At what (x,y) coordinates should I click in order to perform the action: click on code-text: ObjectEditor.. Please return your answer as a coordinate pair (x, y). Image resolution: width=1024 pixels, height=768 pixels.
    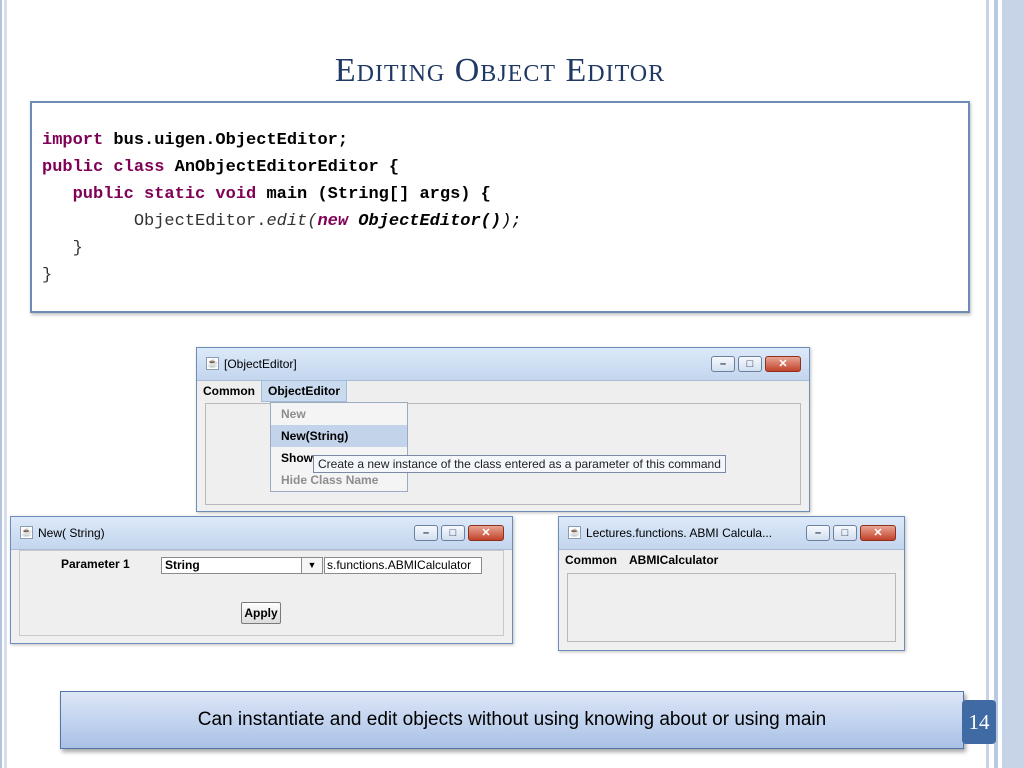
    Looking at the image, I should click on (154, 221).